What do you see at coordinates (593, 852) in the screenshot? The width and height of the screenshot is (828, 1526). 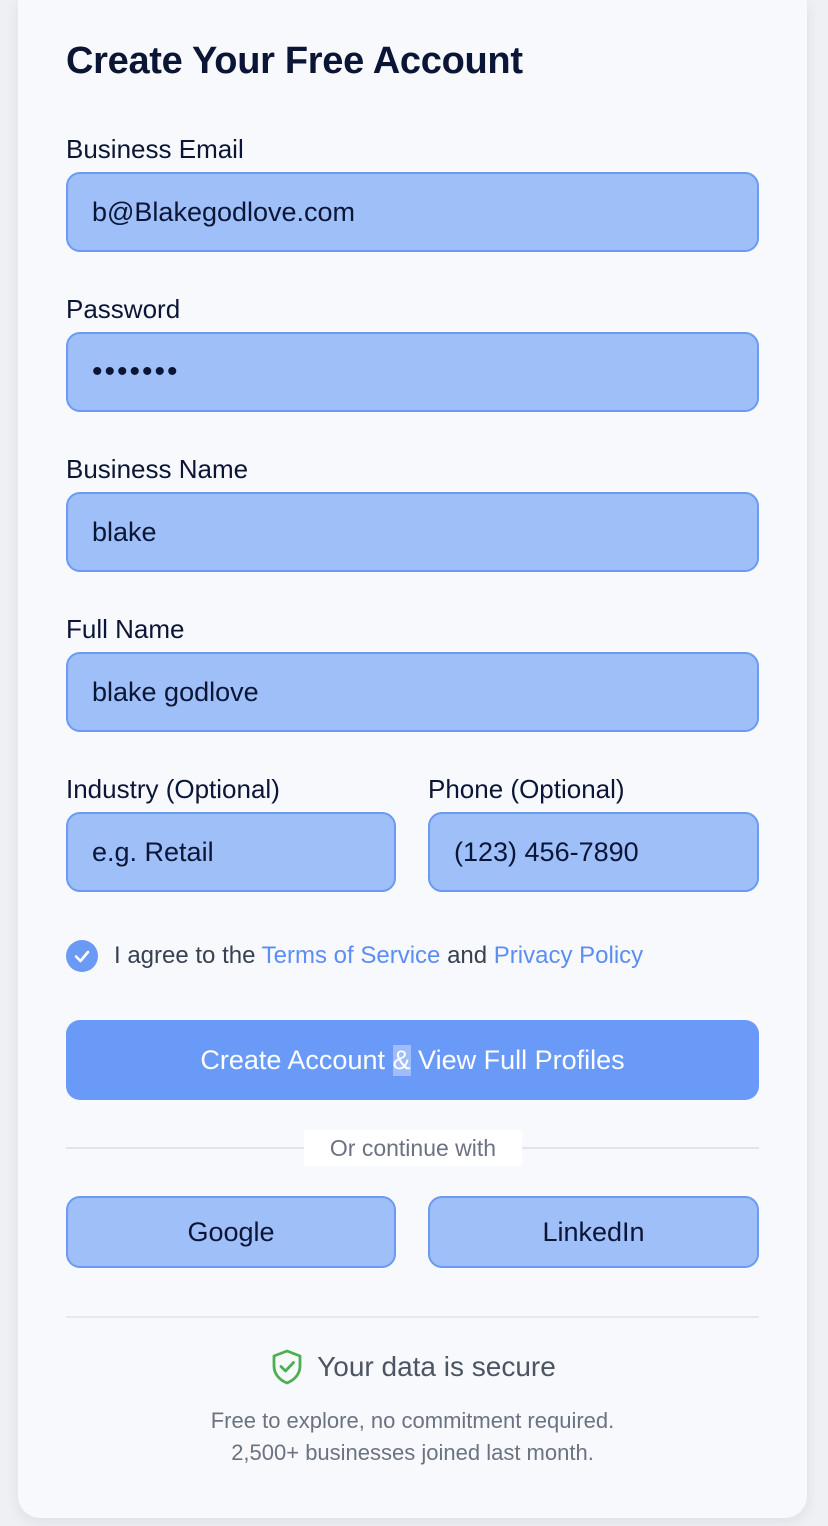 I see `phone-field: (123) 456-7890` at bounding box center [593, 852].